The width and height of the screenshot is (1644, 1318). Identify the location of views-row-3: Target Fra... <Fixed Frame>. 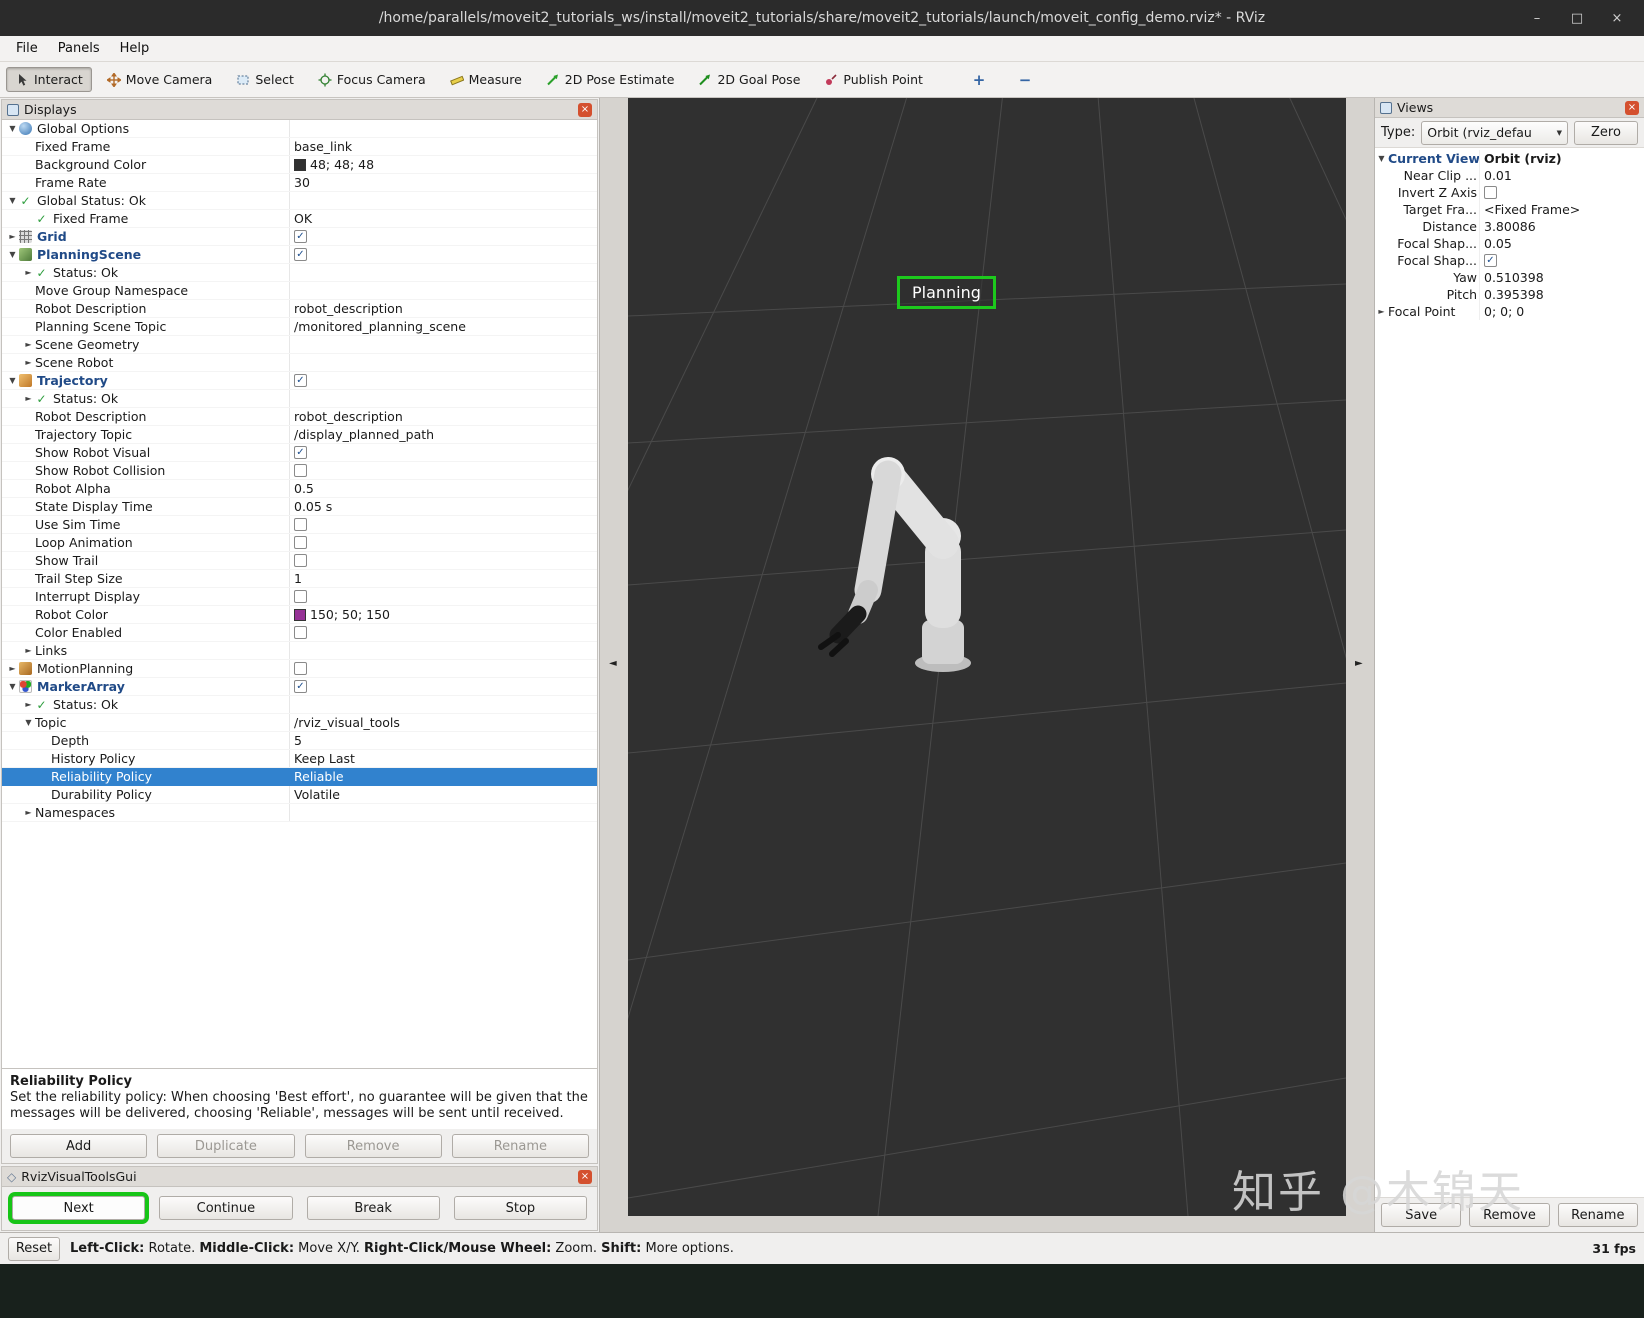
(1509, 209).